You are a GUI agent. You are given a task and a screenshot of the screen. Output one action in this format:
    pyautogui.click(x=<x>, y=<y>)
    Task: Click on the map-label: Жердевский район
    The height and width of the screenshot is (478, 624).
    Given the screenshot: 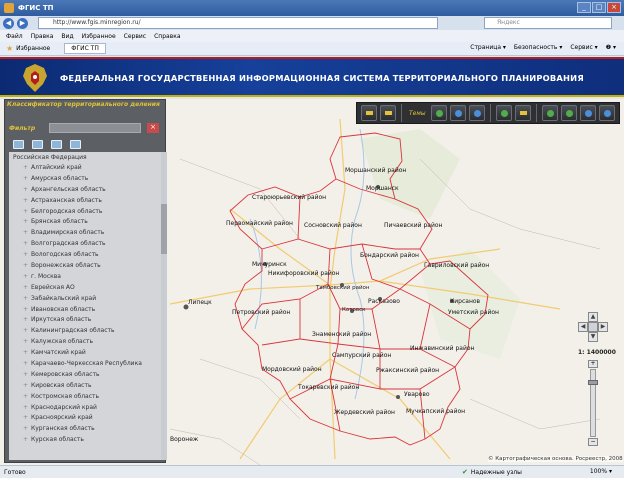 What is the action you would take?
    pyautogui.click(x=364, y=412)
    